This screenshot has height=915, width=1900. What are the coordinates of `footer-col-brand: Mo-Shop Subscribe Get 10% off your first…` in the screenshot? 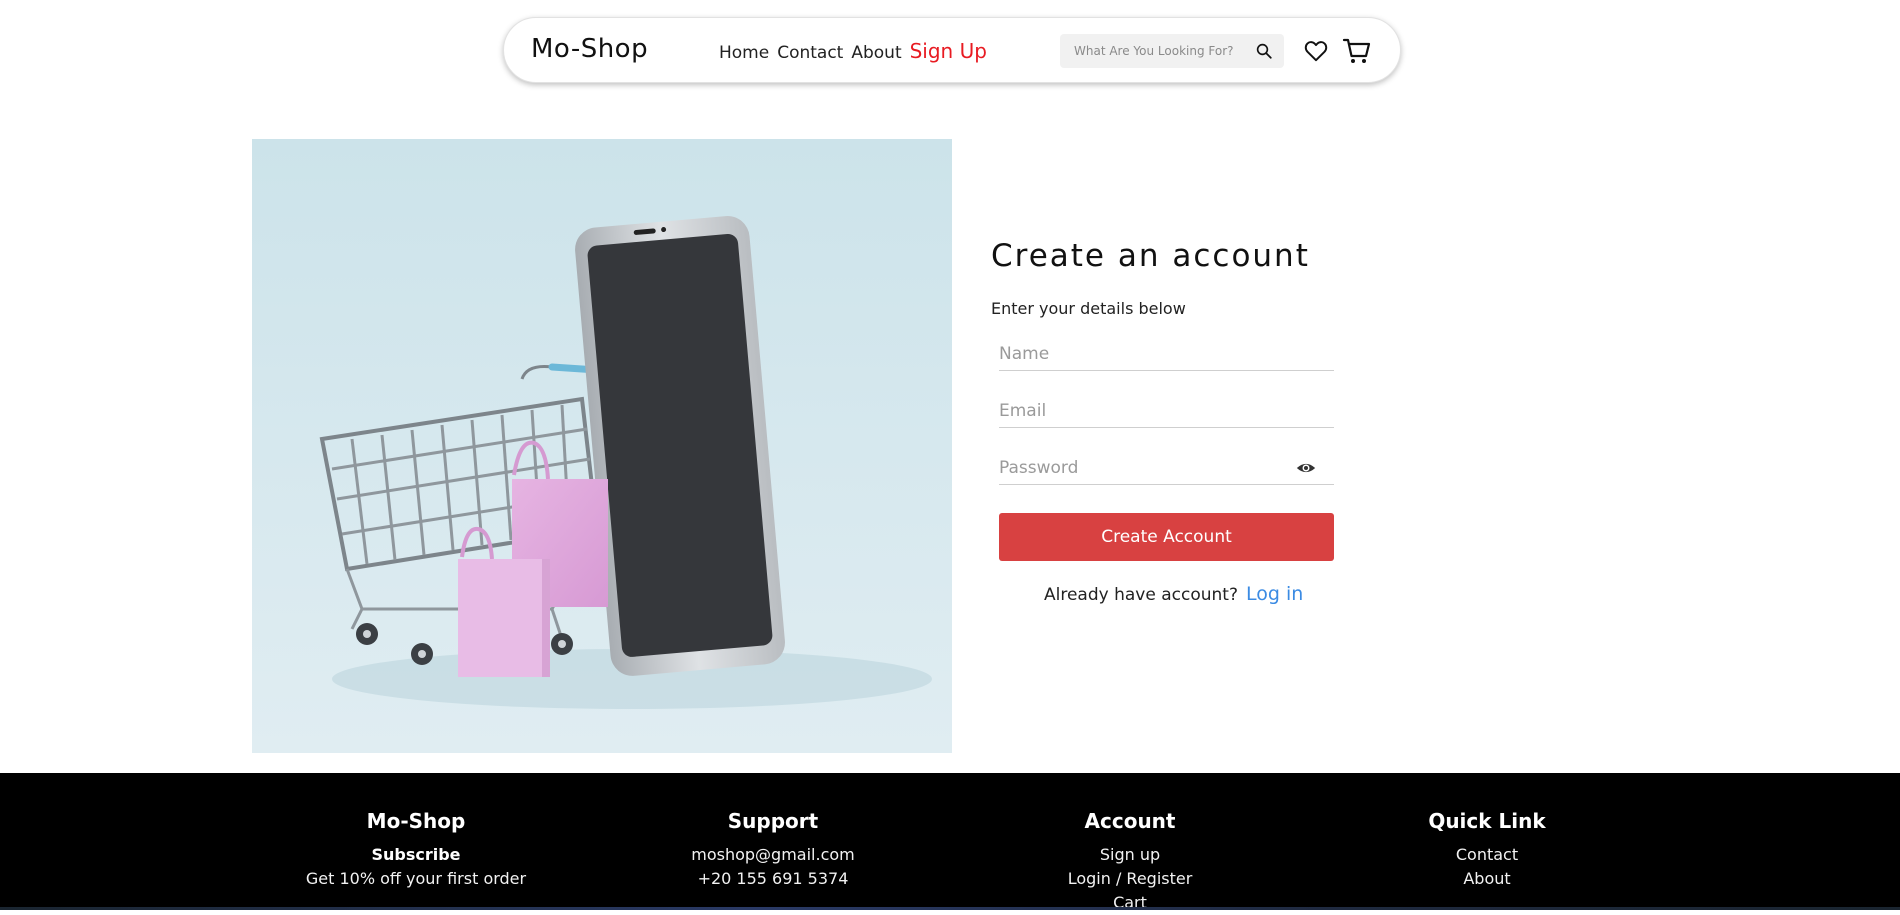 It's located at (416, 850).